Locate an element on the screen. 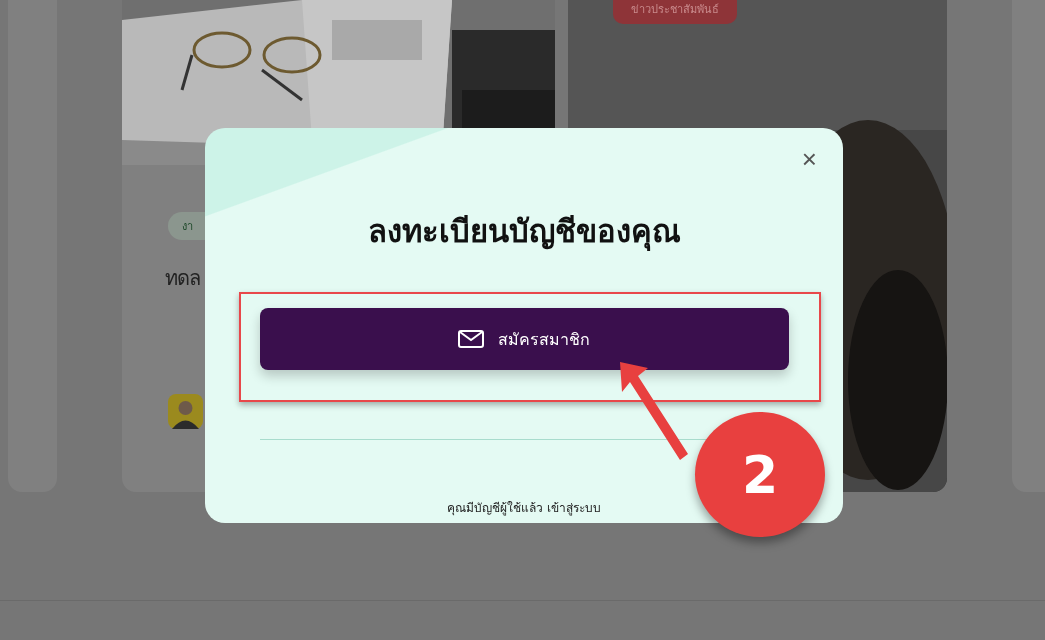  signup-button: สมัครสมาชิก is located at coordinates (524, 339).